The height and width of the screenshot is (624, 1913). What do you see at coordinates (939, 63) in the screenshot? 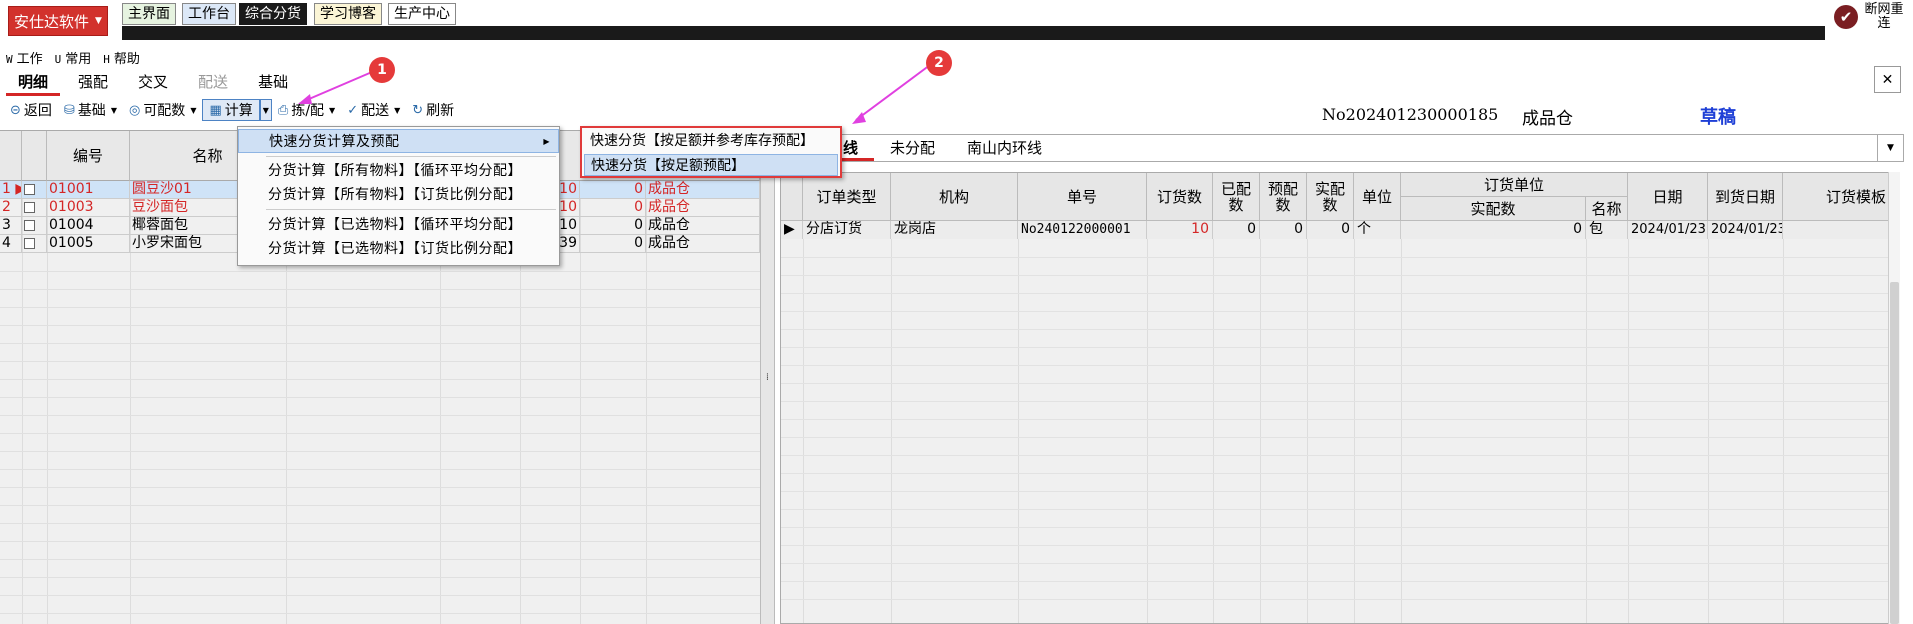
I see `callout-number: 2` at bounding box center [939, 63].